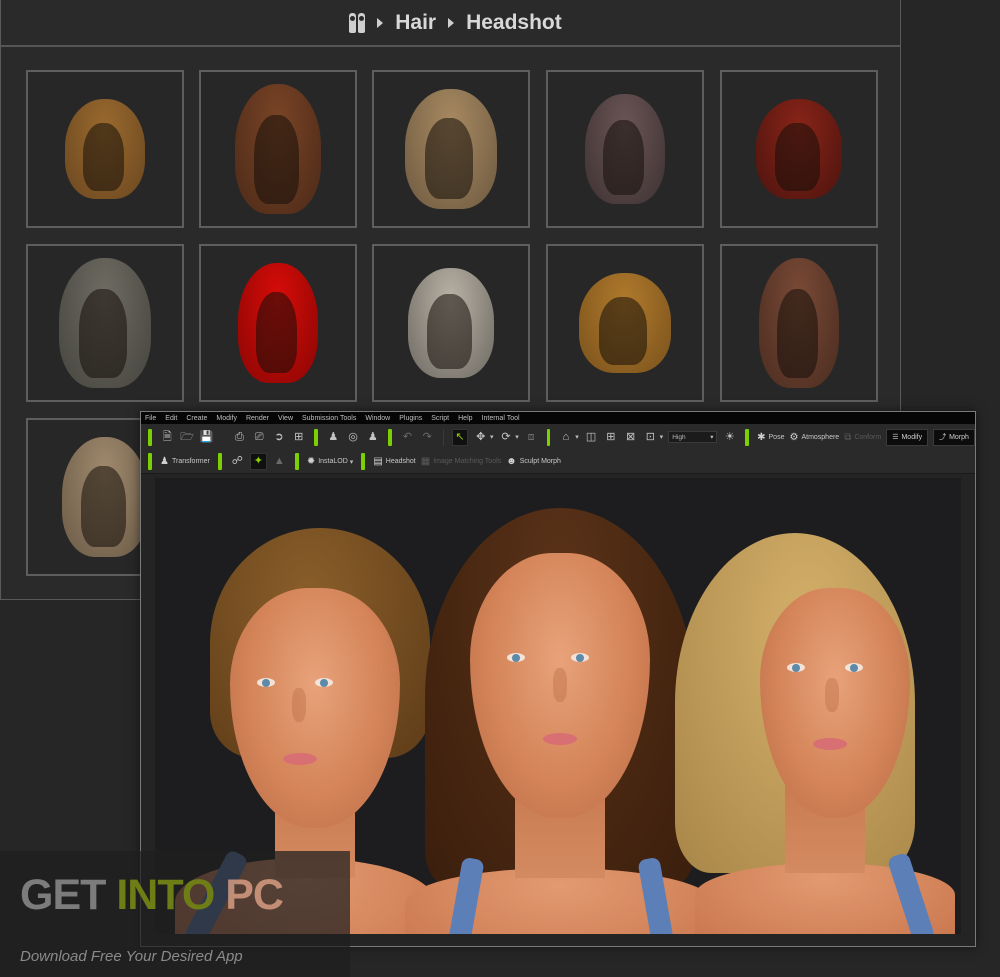 Image resolution: width=1000 pixels, height=977 pixels. Describe the element at coordinates (285, 418) in the screenshot. I see `menu-item-view: View` at that location.